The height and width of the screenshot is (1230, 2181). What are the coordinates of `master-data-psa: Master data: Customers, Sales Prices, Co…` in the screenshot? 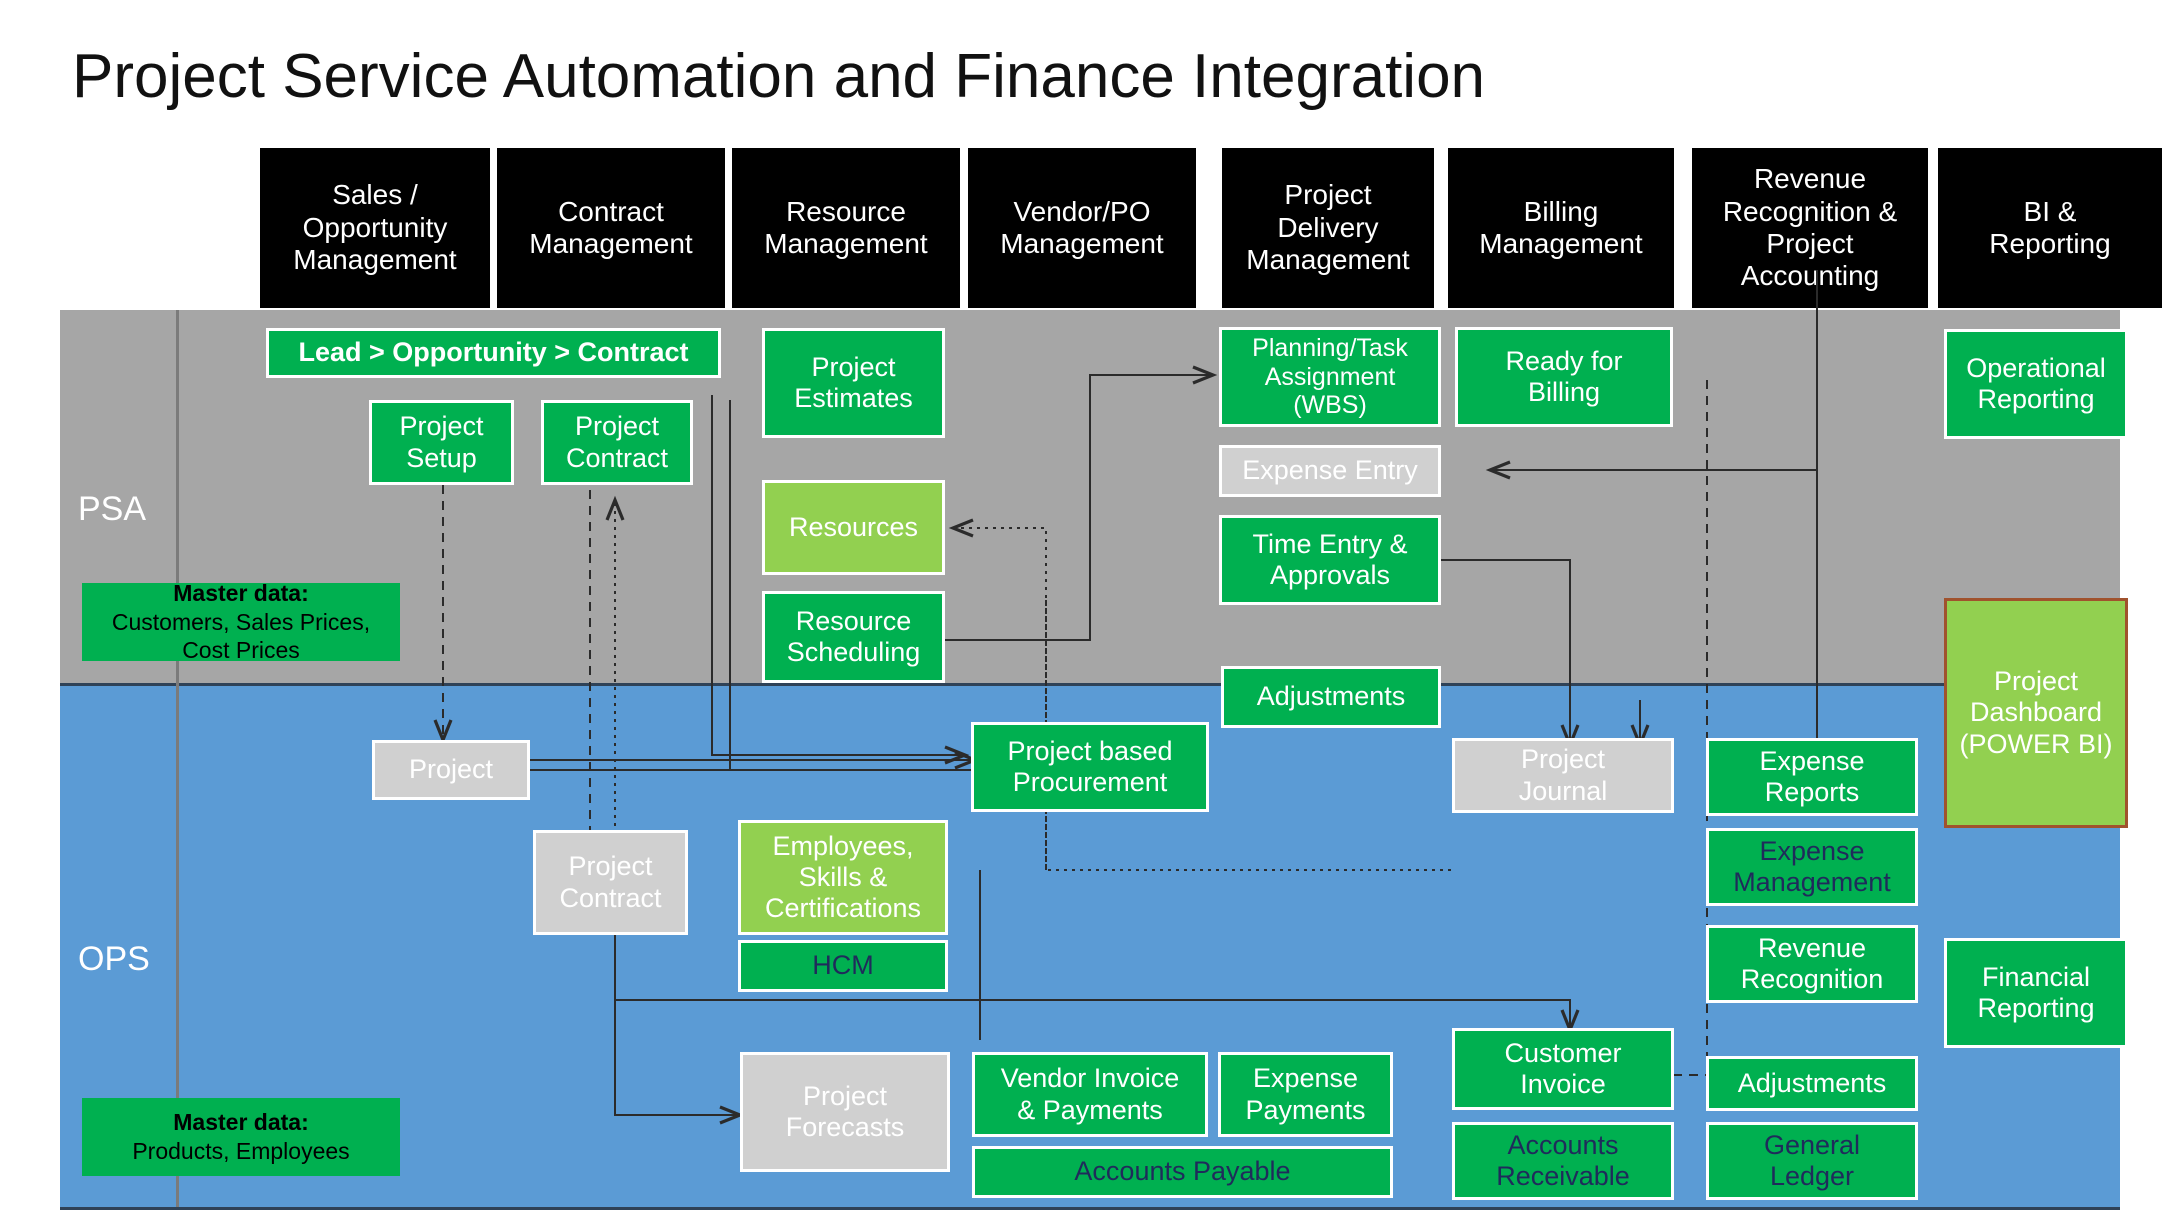 It's located at (241, 621).